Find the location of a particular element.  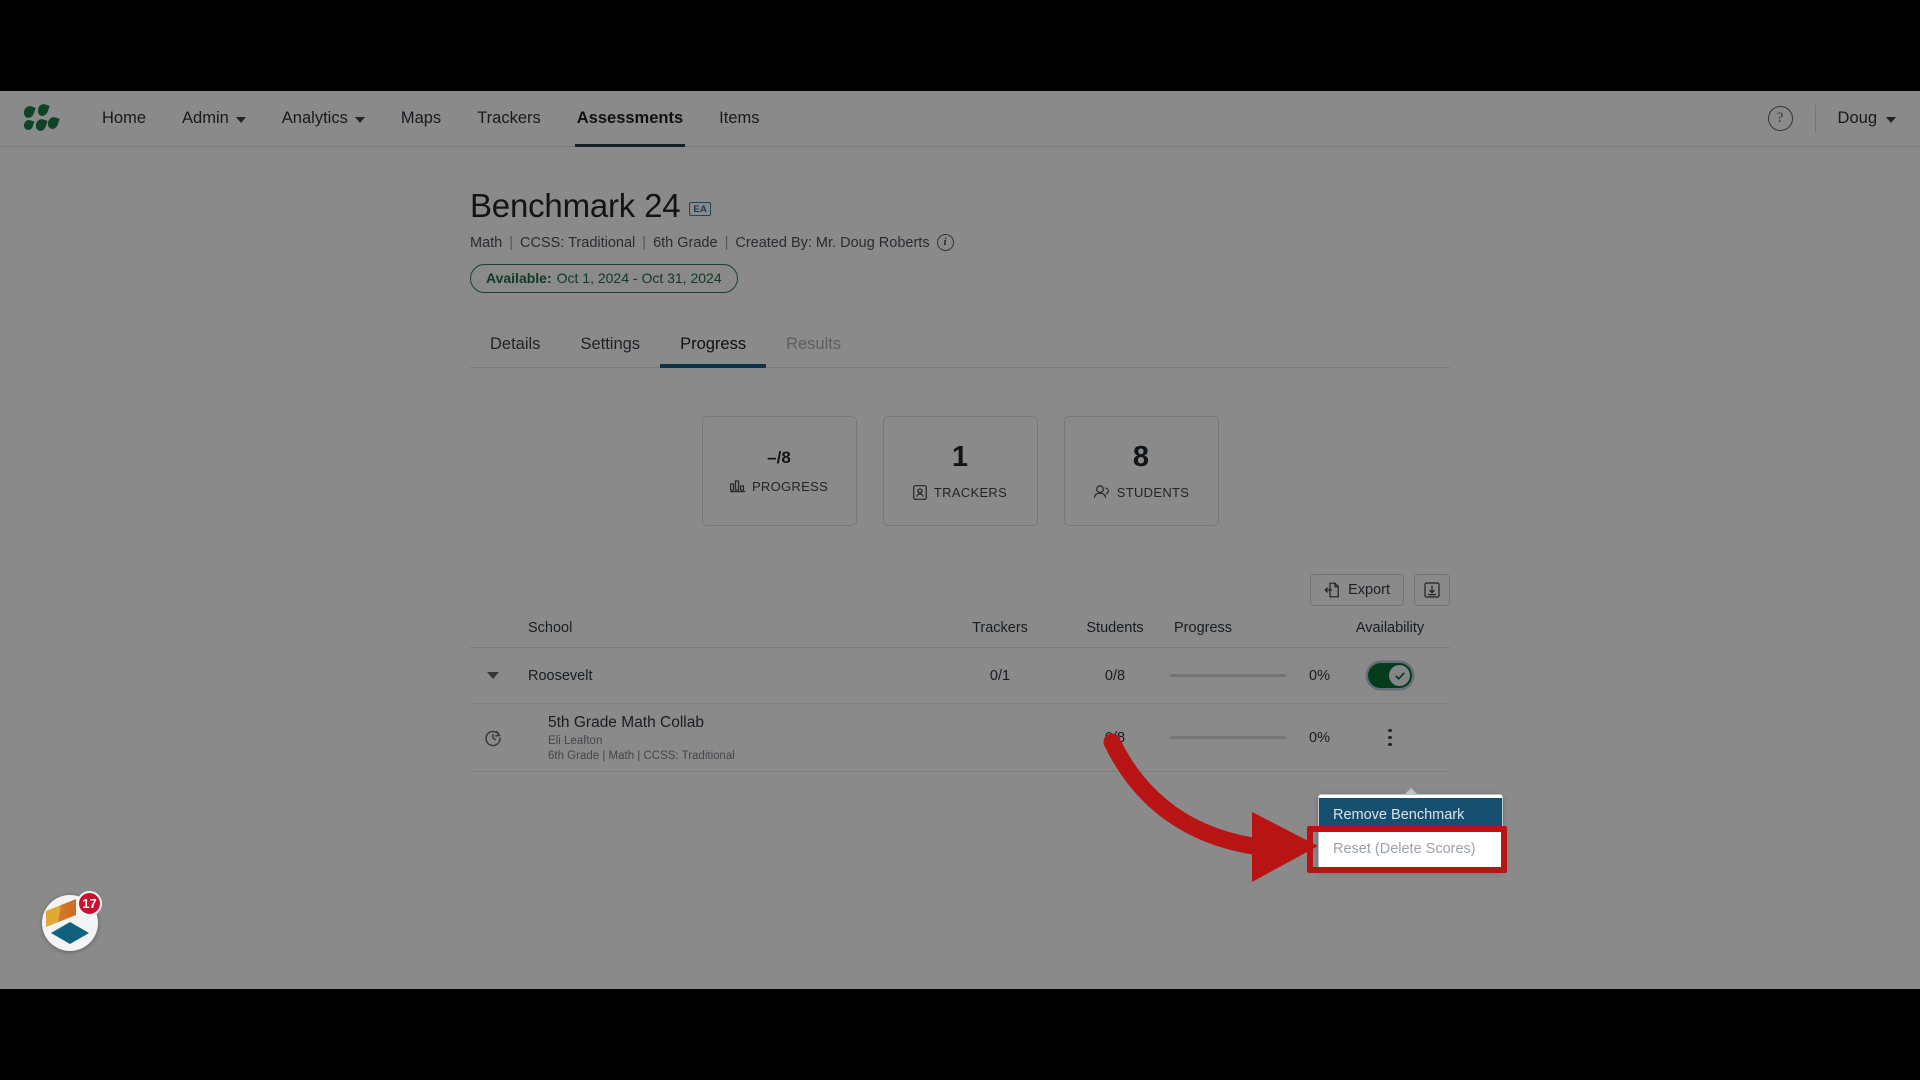

stat-label: PROGRESS is located at coordinates (790, 486).